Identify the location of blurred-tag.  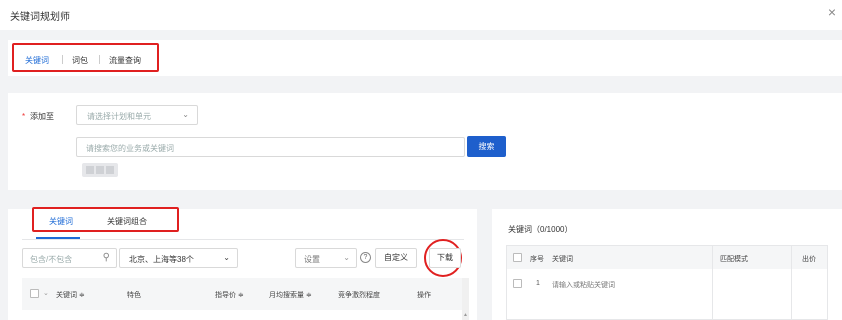
(100, 170).